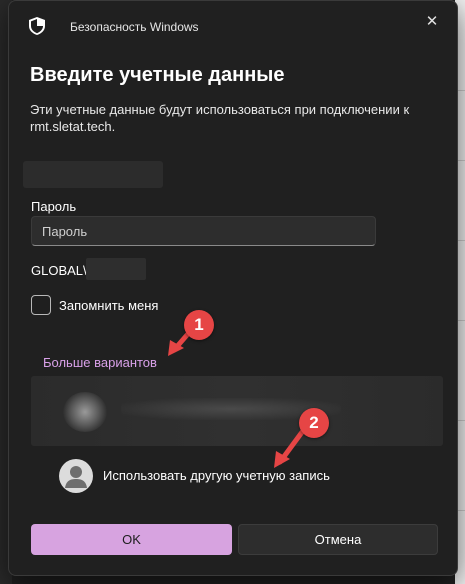  Describe the element at coordinates (134, 27) in the screenshot. I see `window-title: Безопасность Windows` at that location.